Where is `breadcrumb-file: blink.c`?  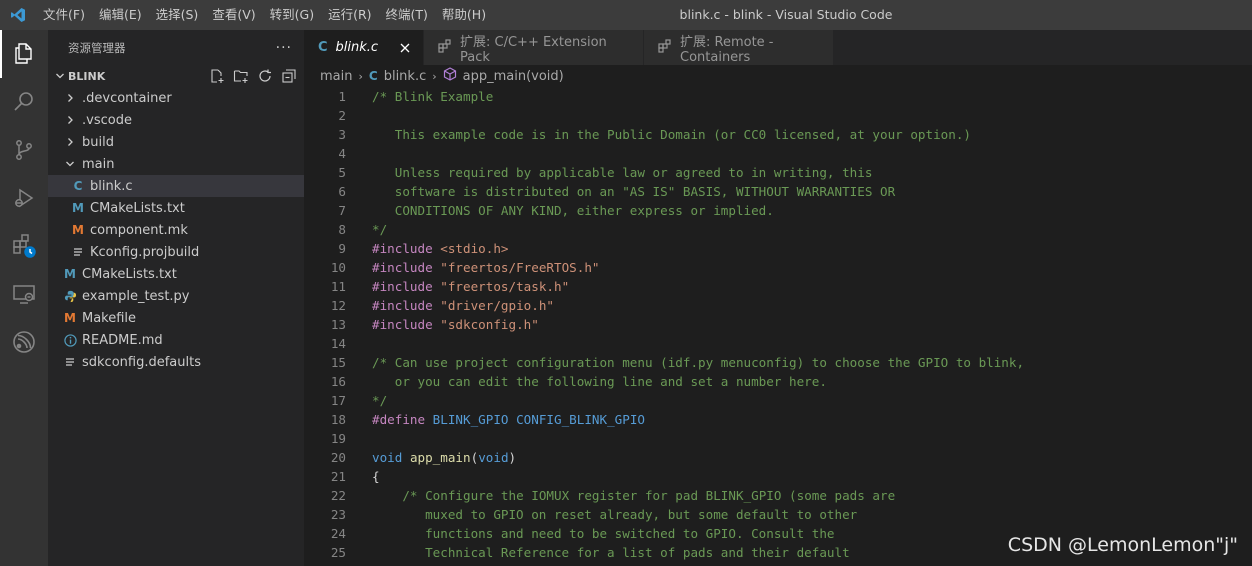 breadcrumb-file: blink.c is located at coordinates (405, 76).